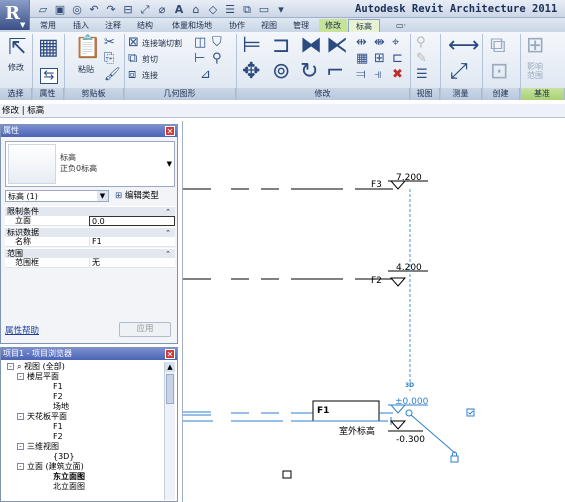  Describe the element at coordinates (49, 76) in the screenshot. I see `type-properties-icon: ⇆` at that location.